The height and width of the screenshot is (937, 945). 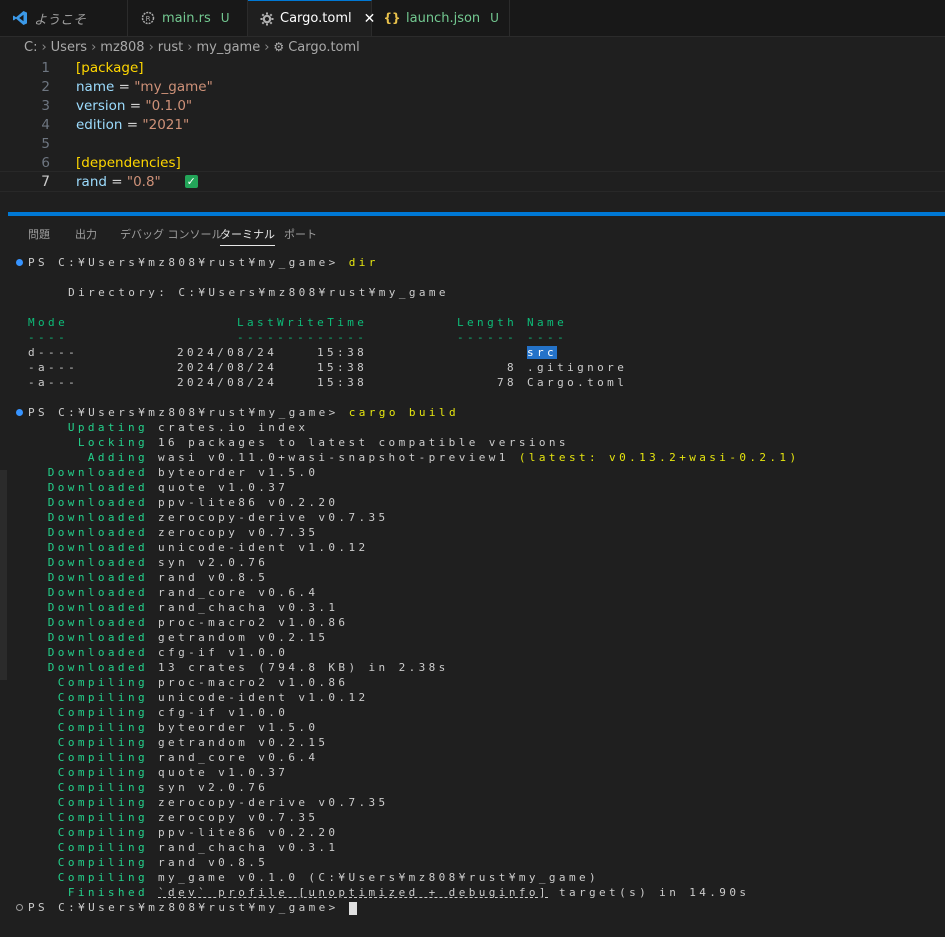 I want to click on breadcrumb-item: Cargo.toml, so click(x=324, y=47).